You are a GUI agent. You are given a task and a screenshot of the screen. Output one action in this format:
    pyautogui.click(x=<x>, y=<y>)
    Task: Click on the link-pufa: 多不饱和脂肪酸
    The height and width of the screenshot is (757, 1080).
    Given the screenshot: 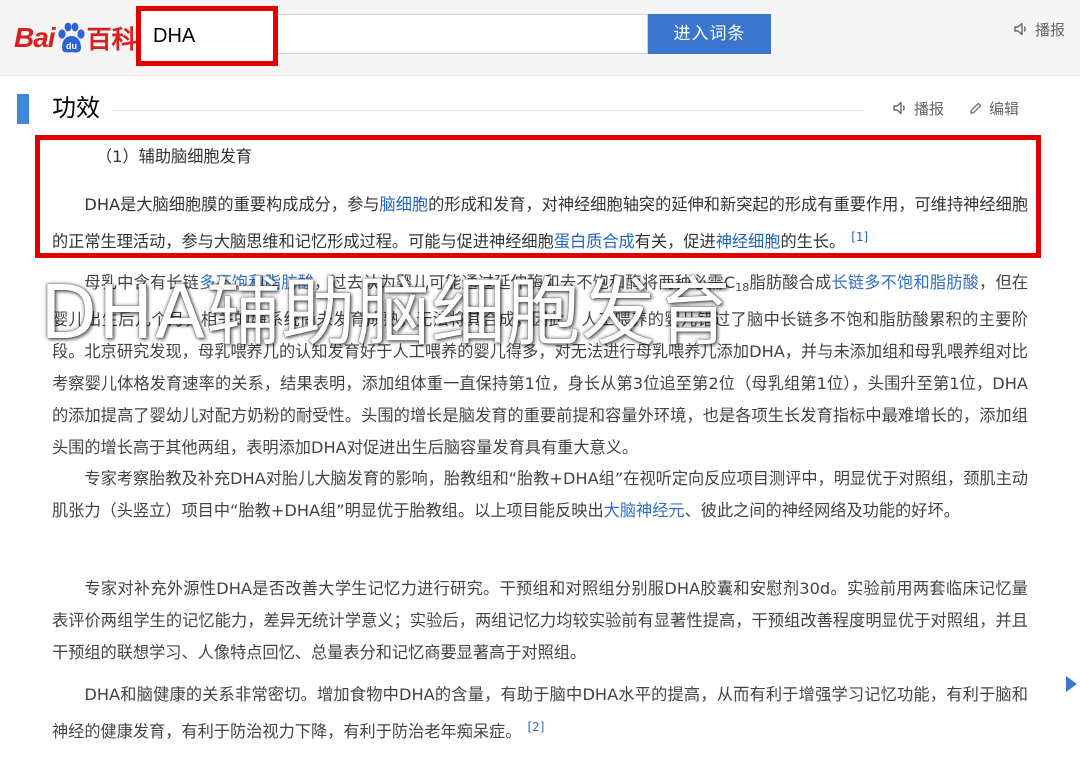 What is the action you would take?
    pyautogui.click(x=256, y=282)
    